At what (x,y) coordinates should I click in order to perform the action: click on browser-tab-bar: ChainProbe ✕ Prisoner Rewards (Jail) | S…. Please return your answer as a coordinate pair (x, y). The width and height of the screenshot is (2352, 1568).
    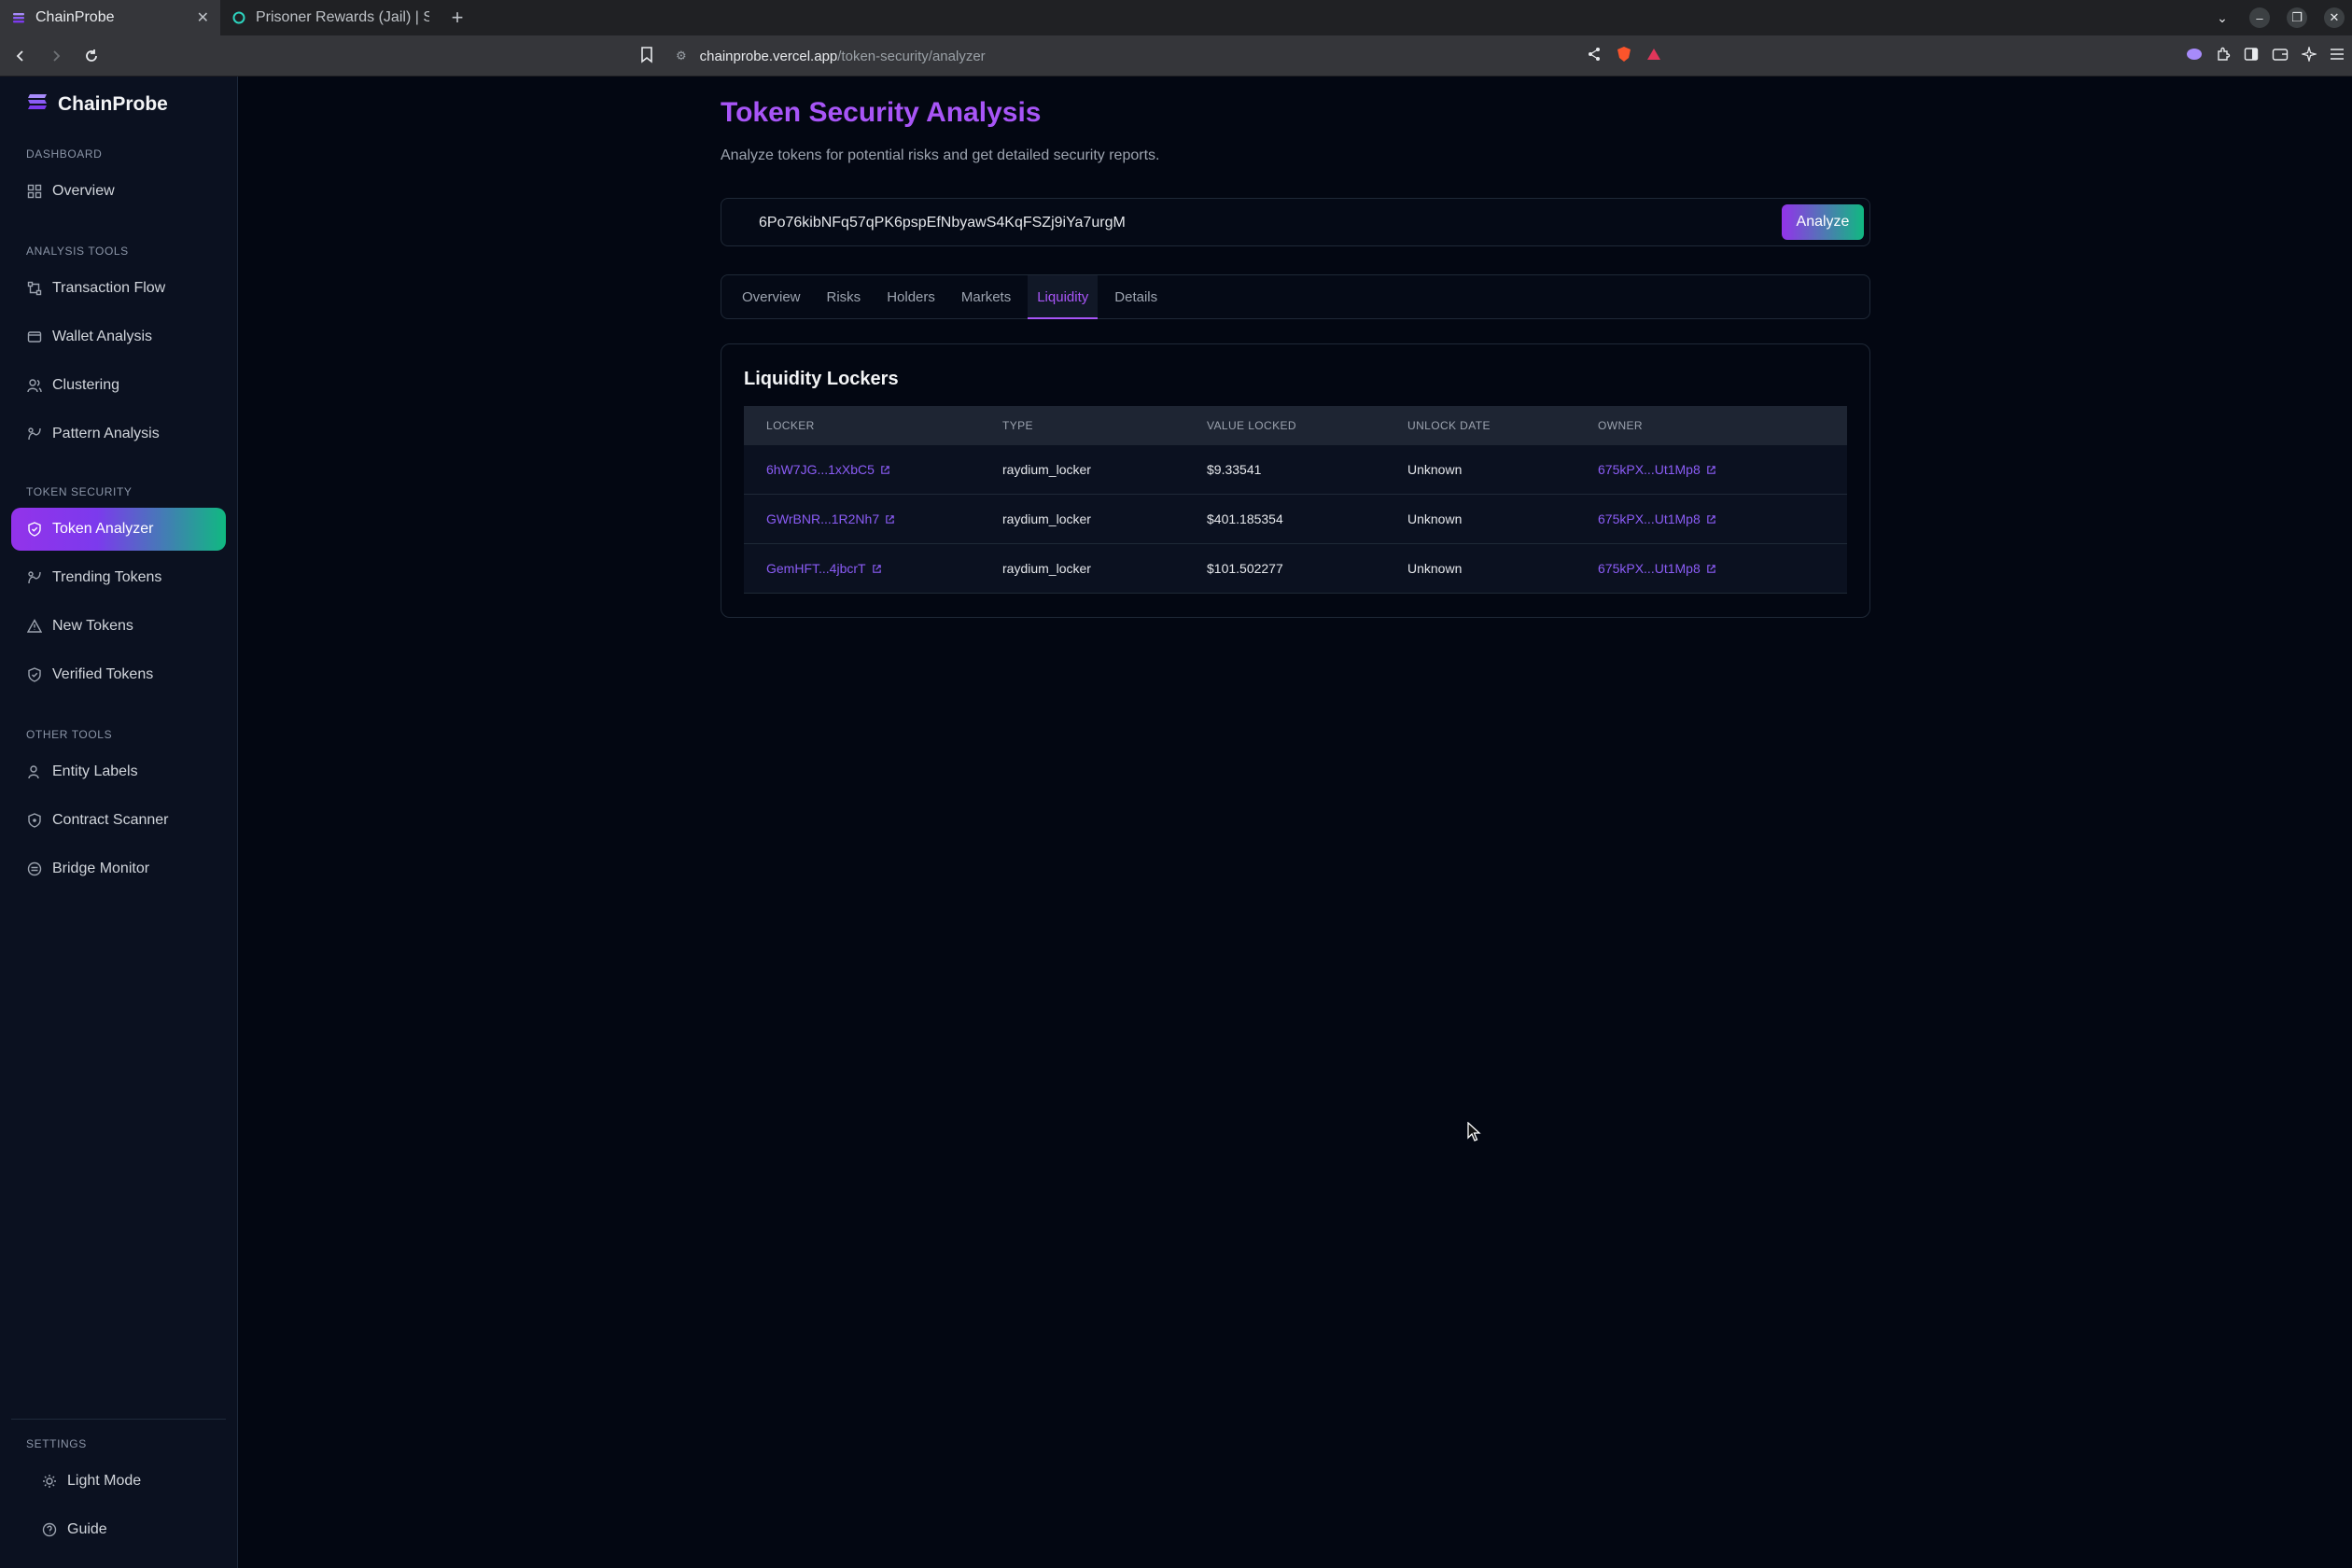
    Looking at the image, I should click on (1176, 17).